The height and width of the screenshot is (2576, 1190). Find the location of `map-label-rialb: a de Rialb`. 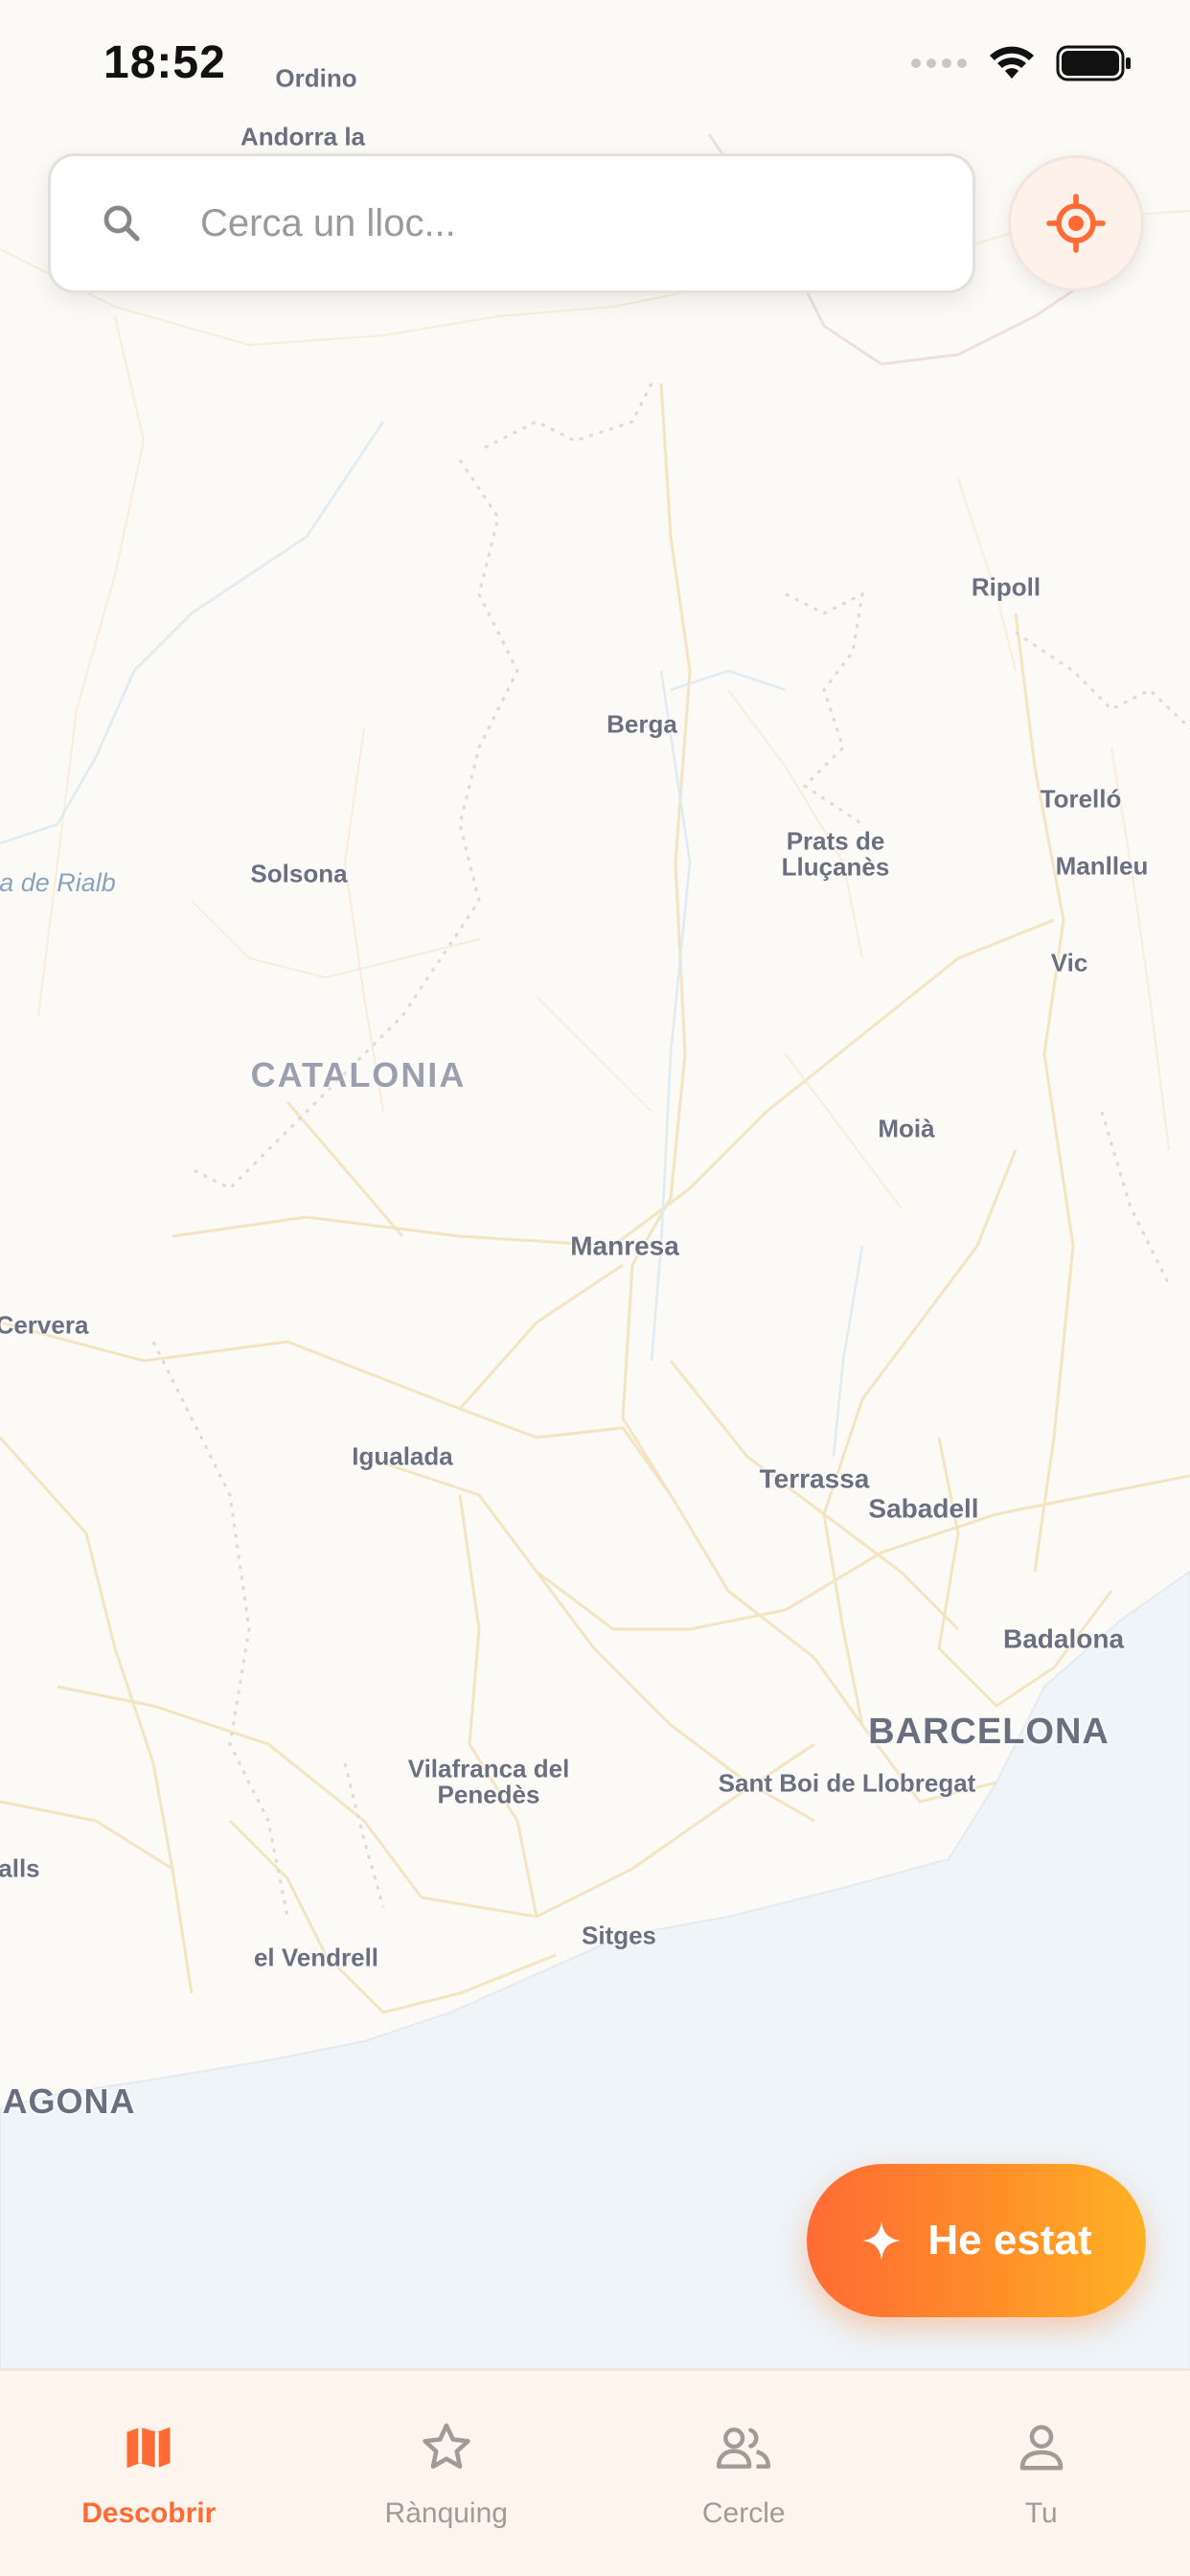

map-label-rialb: a de Rialb is located at coordinates (58, 882).